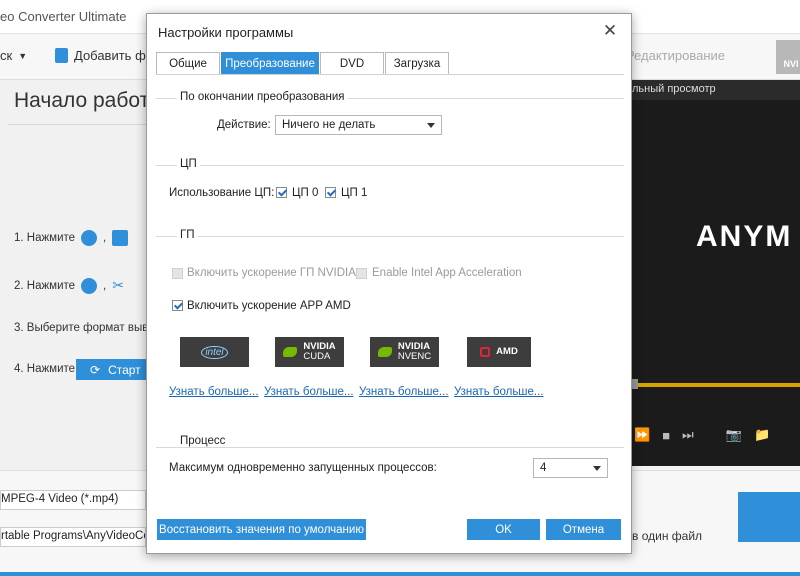 The height and width of the screenshot is (576, 800). What do you see at coordinates (13, 55) in the screenshot?
I see `disc-menu-button: ск ▼` at bounding box center [13, 55].